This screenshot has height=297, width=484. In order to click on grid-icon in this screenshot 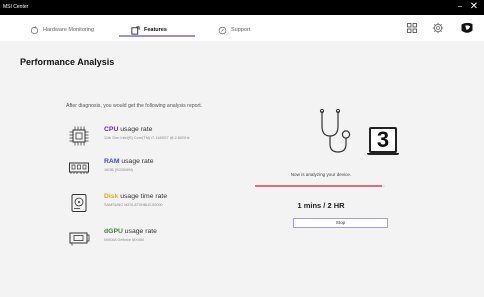, I will do `click(412, 28)`.